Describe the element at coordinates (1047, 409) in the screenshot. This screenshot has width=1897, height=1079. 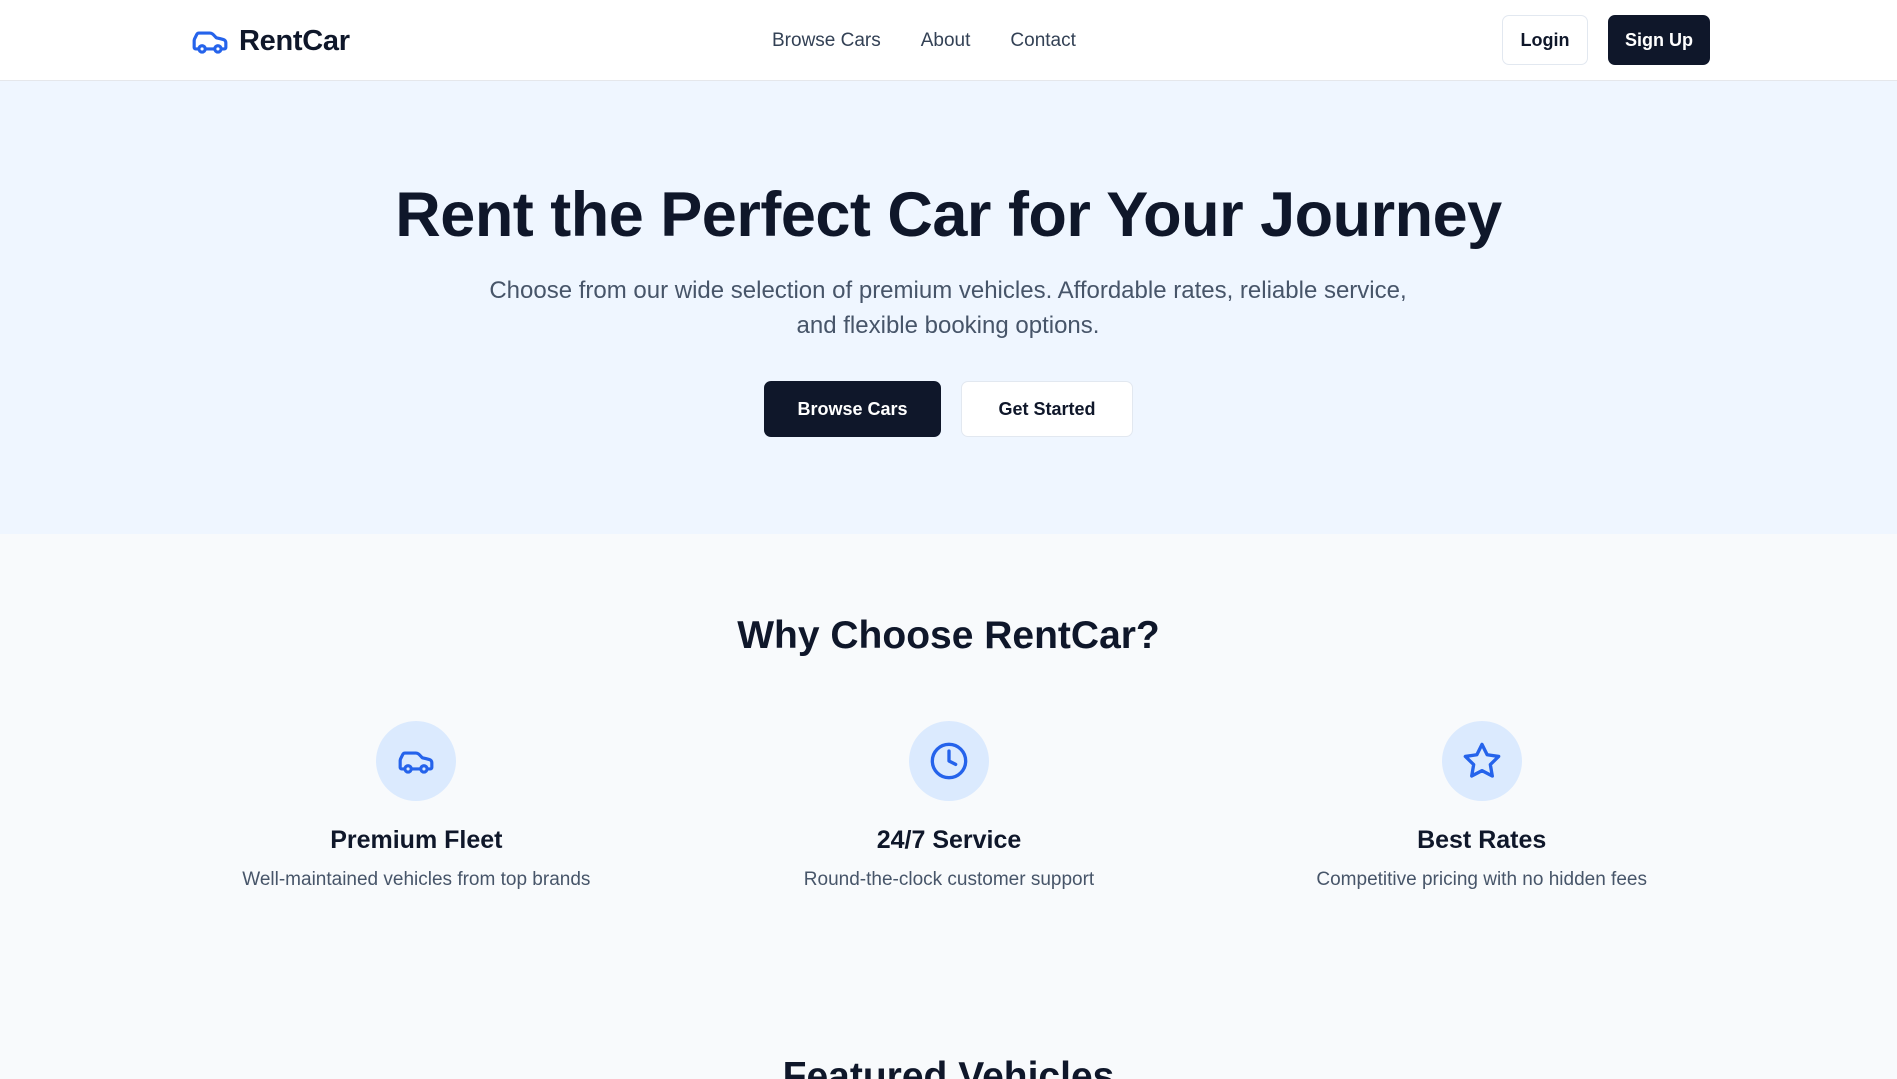
I see `get-started-button: Get Started` at that location.